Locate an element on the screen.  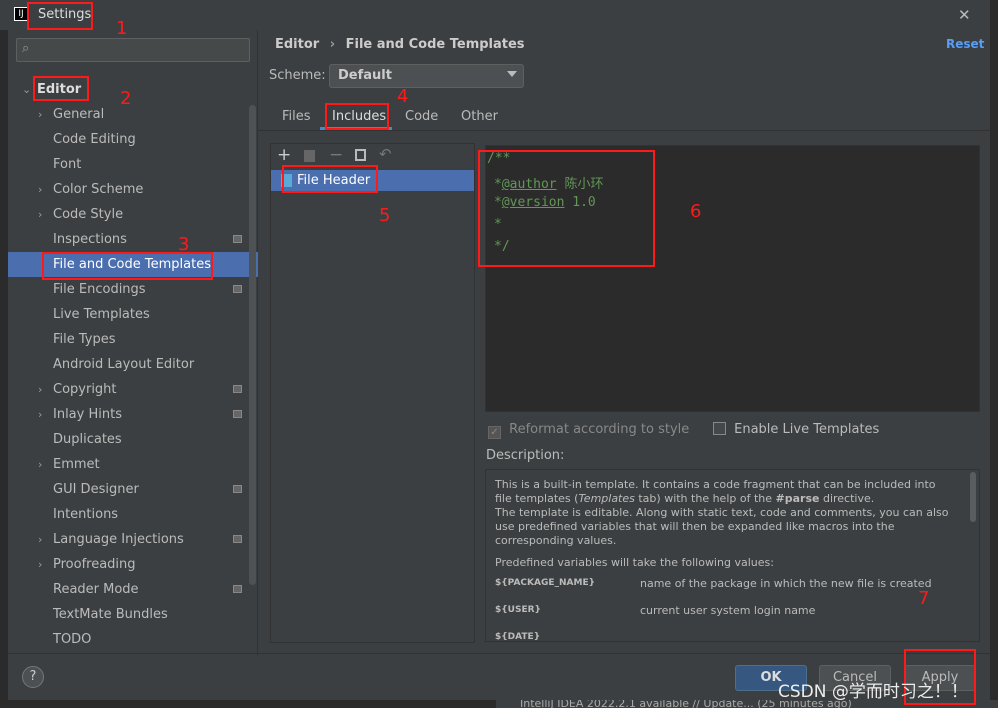
annotation-number: 2 is located at coordinates (126, 98).